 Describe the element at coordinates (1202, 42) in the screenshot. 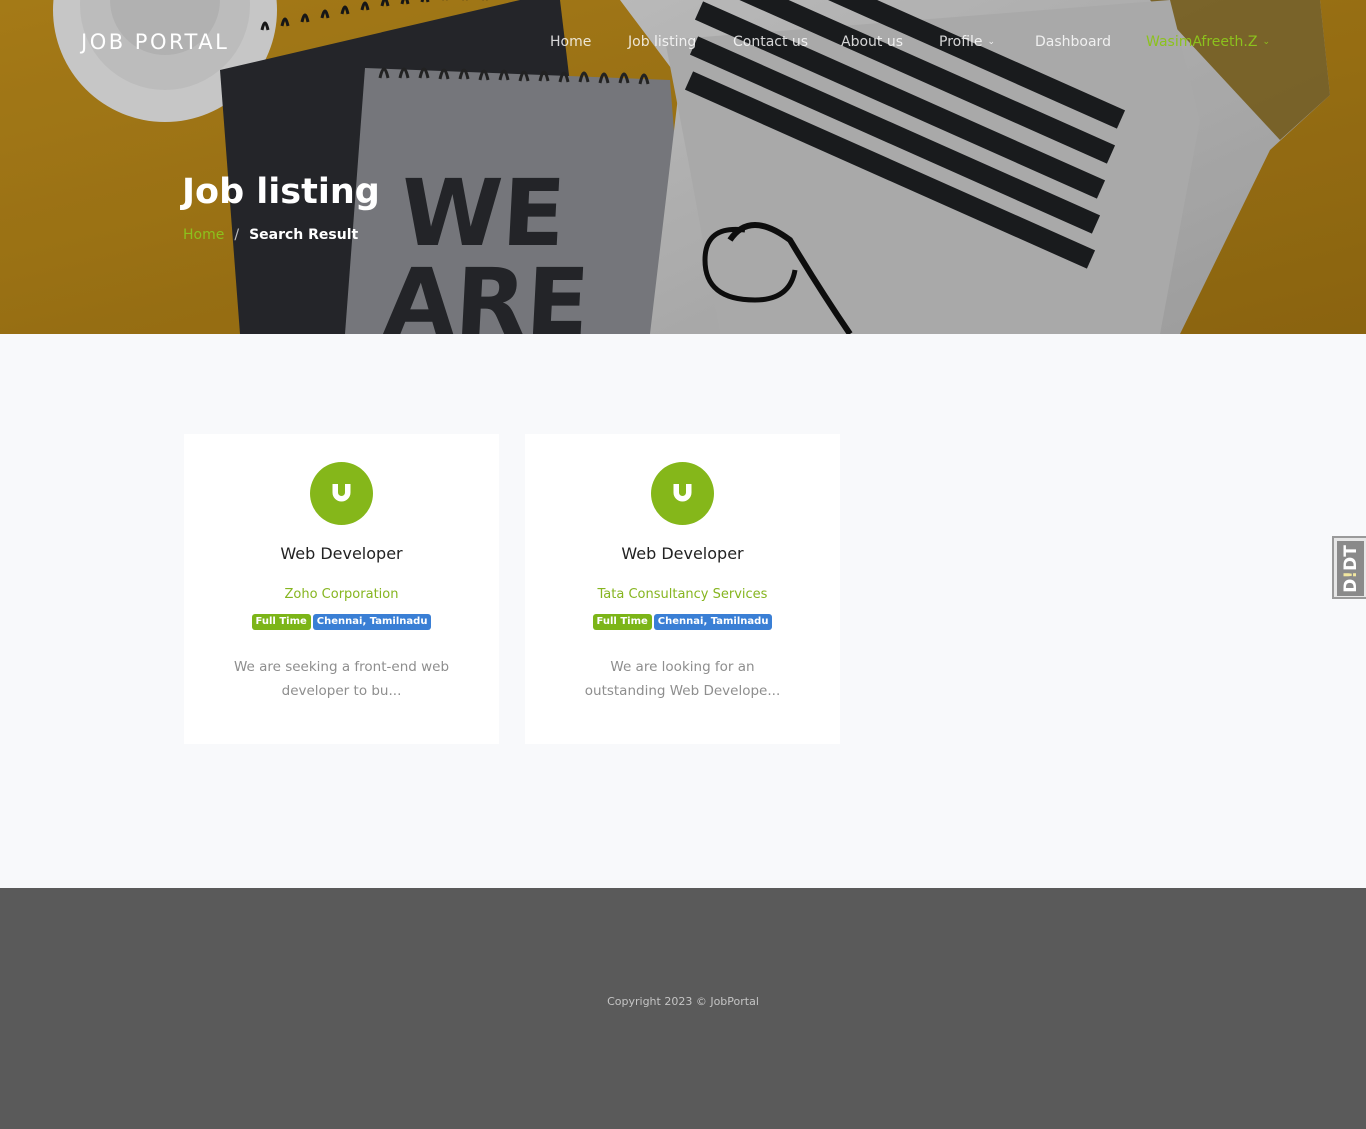

I see `user-name: WasimAfreeth.Z` at that location.